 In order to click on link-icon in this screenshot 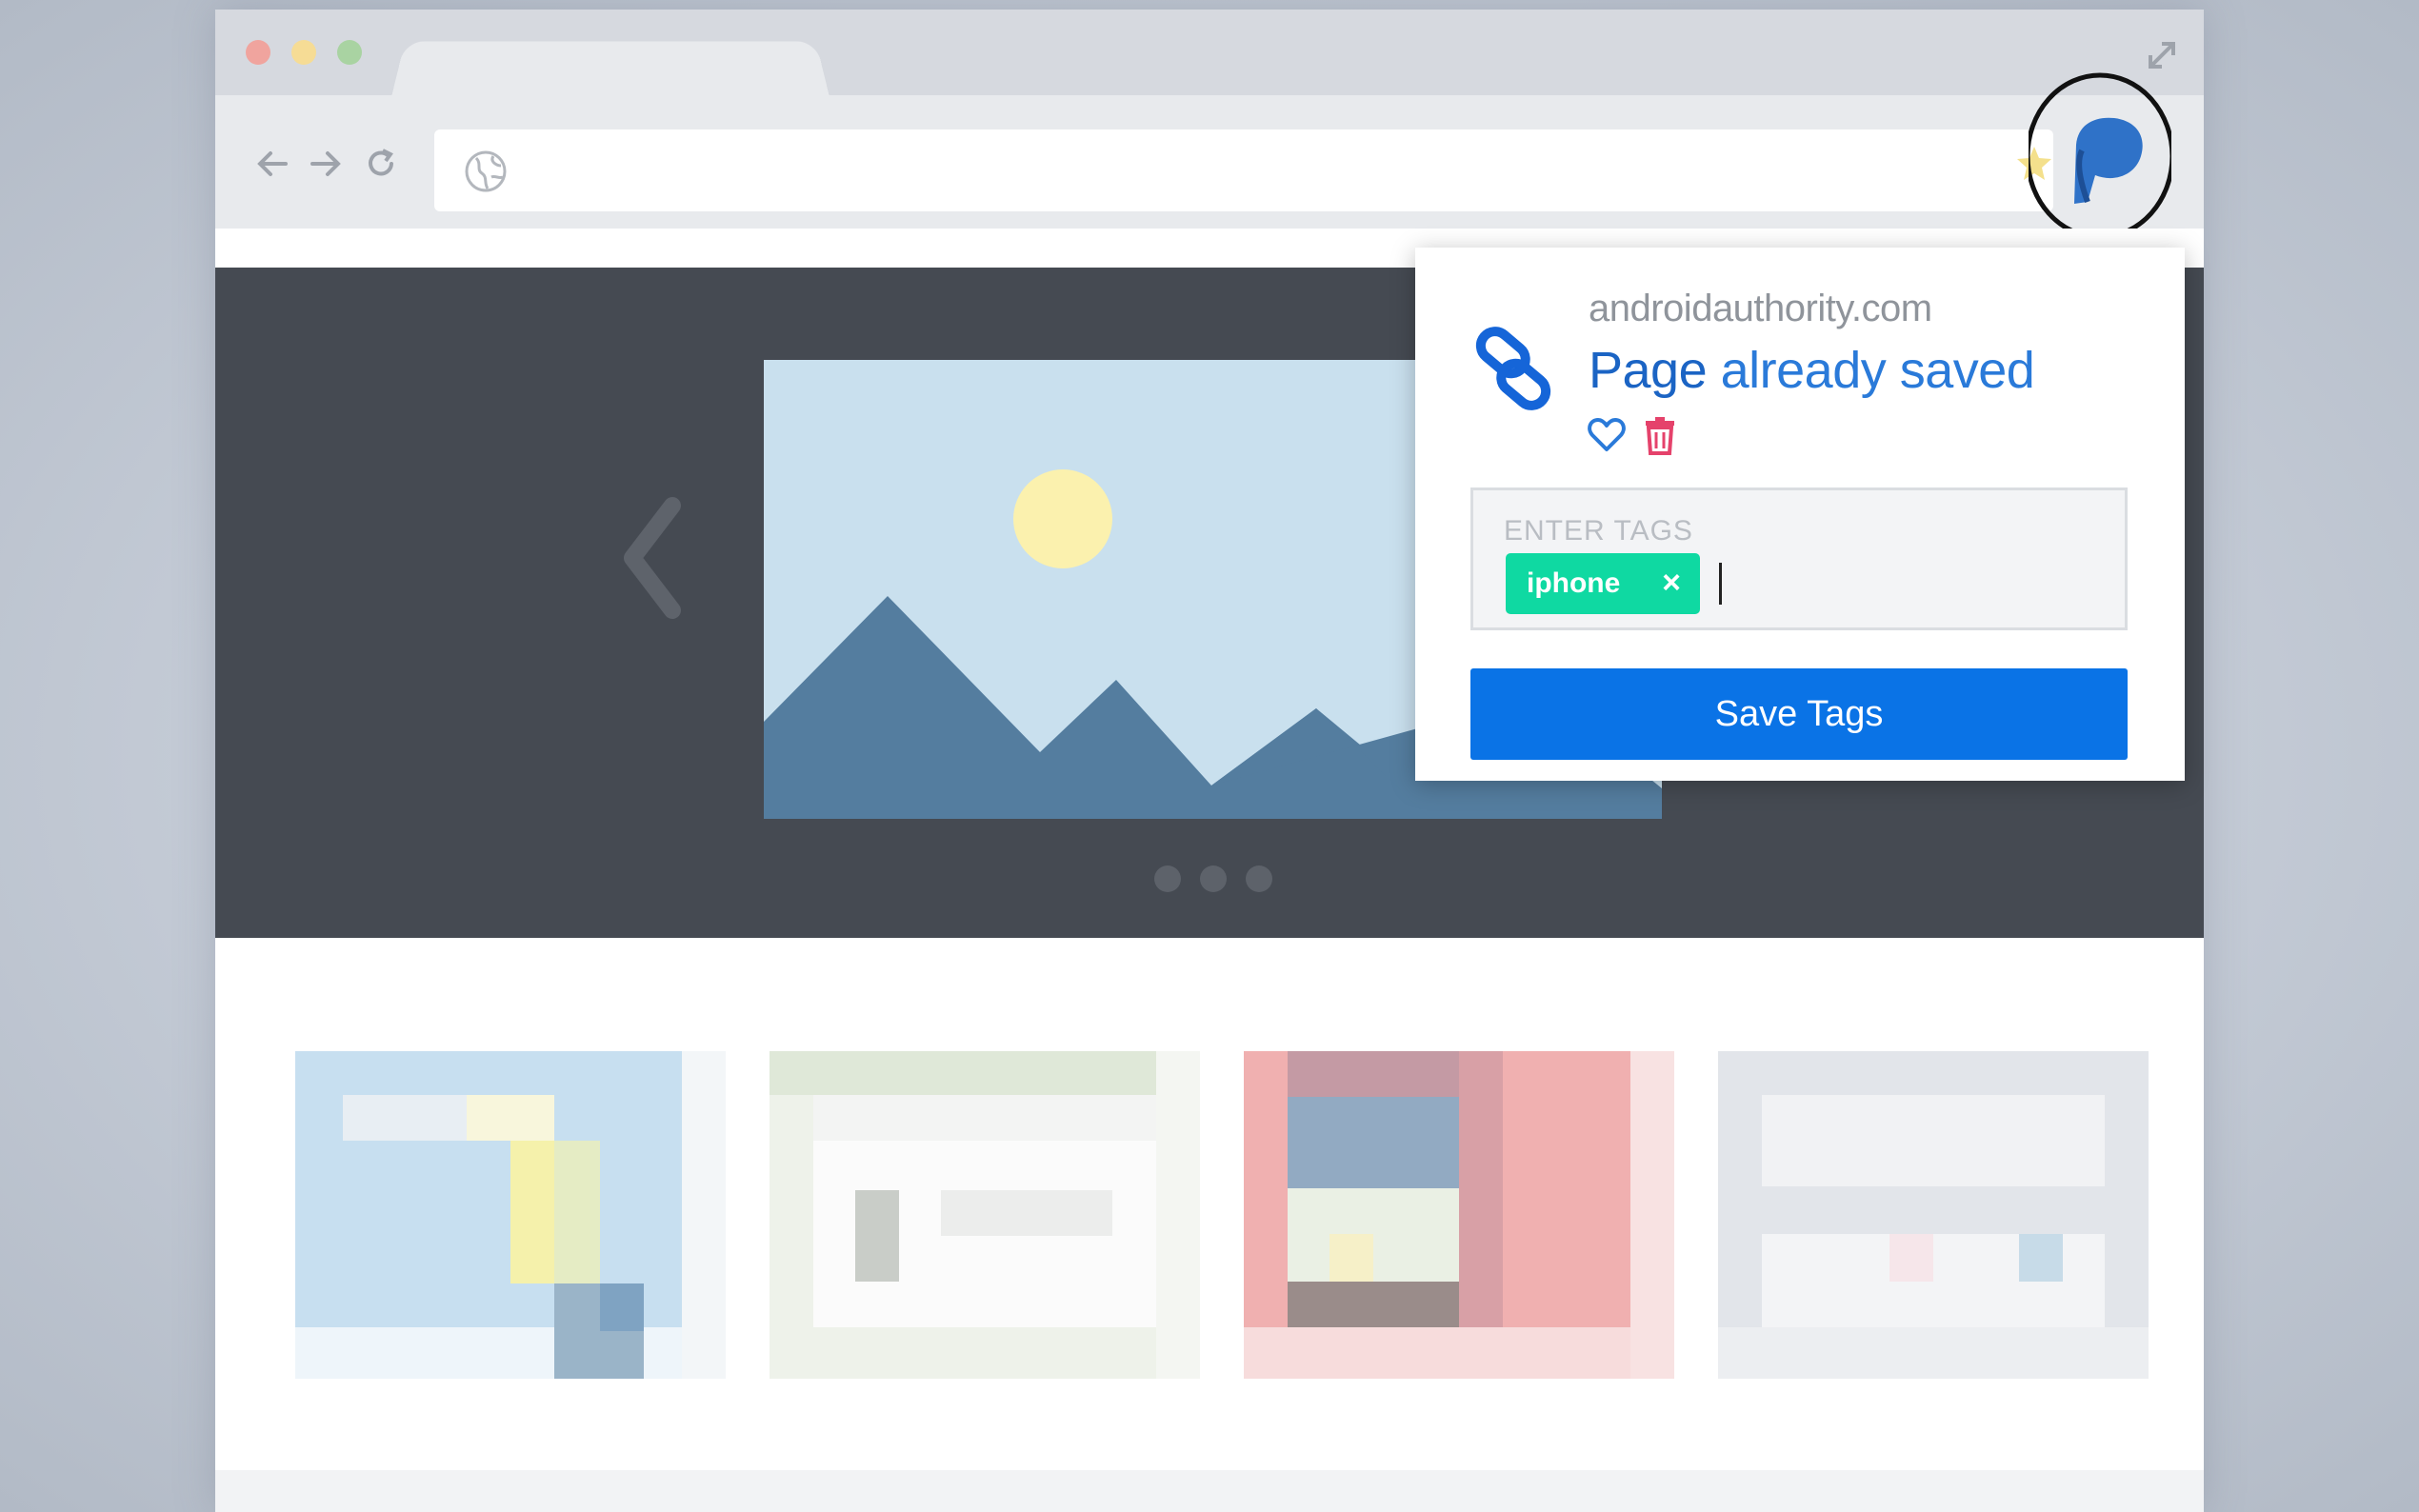, I will do `click(1513, 368)`.